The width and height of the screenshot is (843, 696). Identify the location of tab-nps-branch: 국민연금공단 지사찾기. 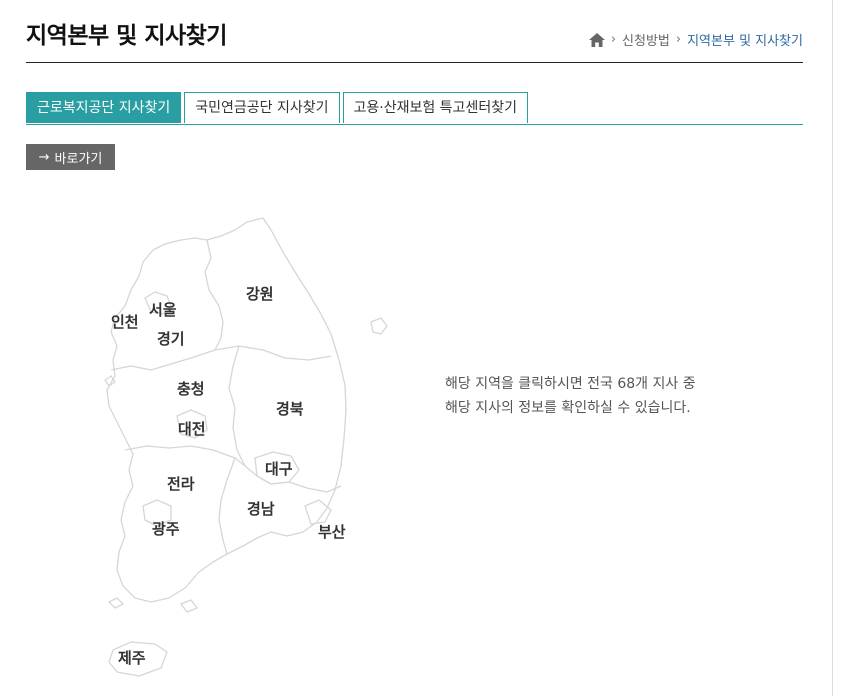
(262, 107).